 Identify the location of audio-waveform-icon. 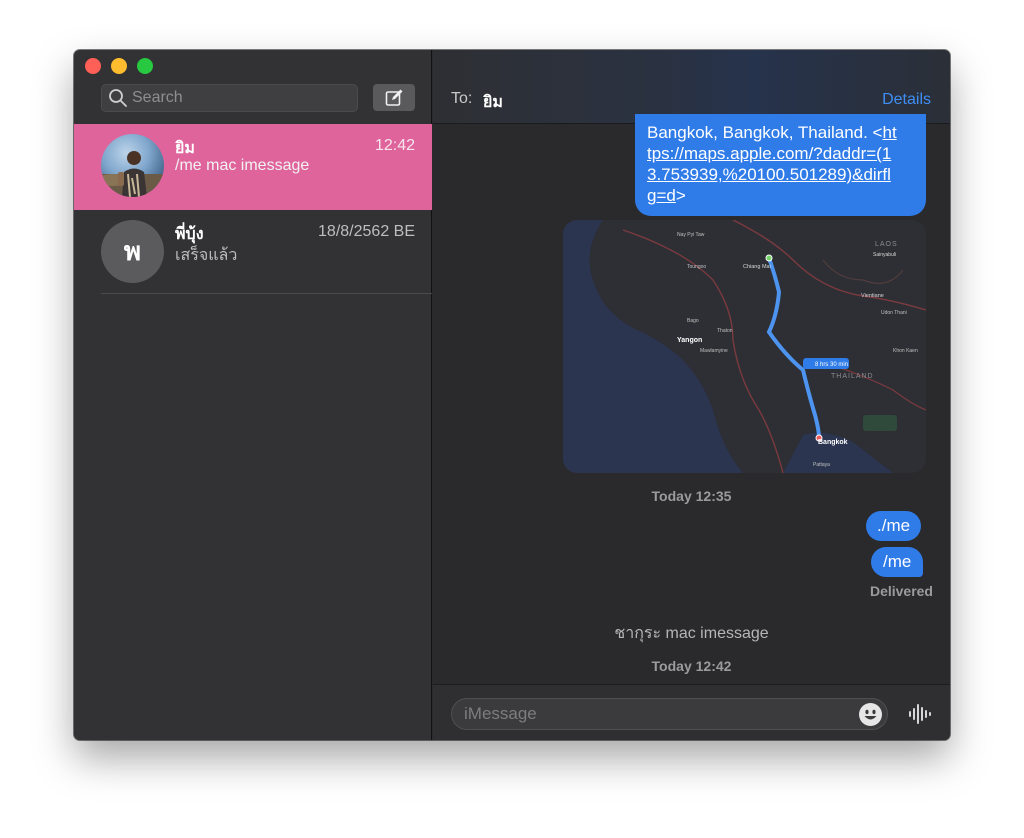
(921, 714).